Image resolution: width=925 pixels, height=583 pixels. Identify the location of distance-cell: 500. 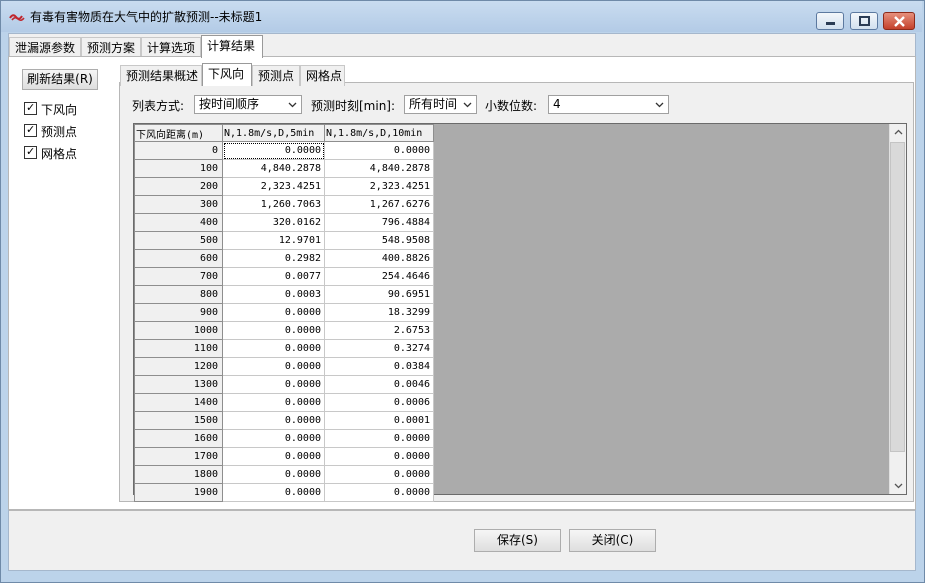
(178, 240).